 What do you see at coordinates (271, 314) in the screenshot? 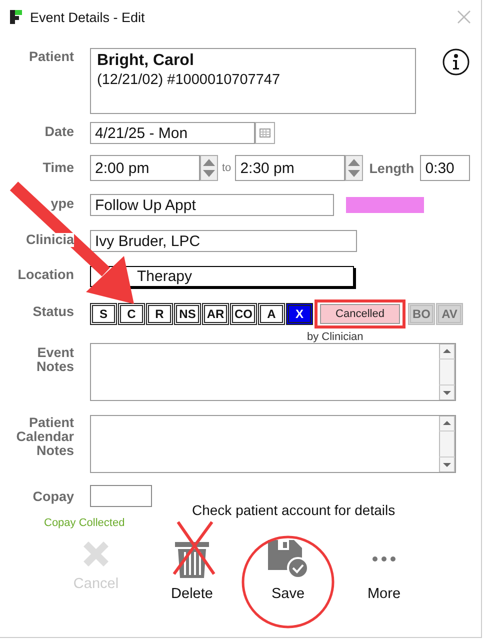
I see `status-button: A` at bounding box center [271, 314].